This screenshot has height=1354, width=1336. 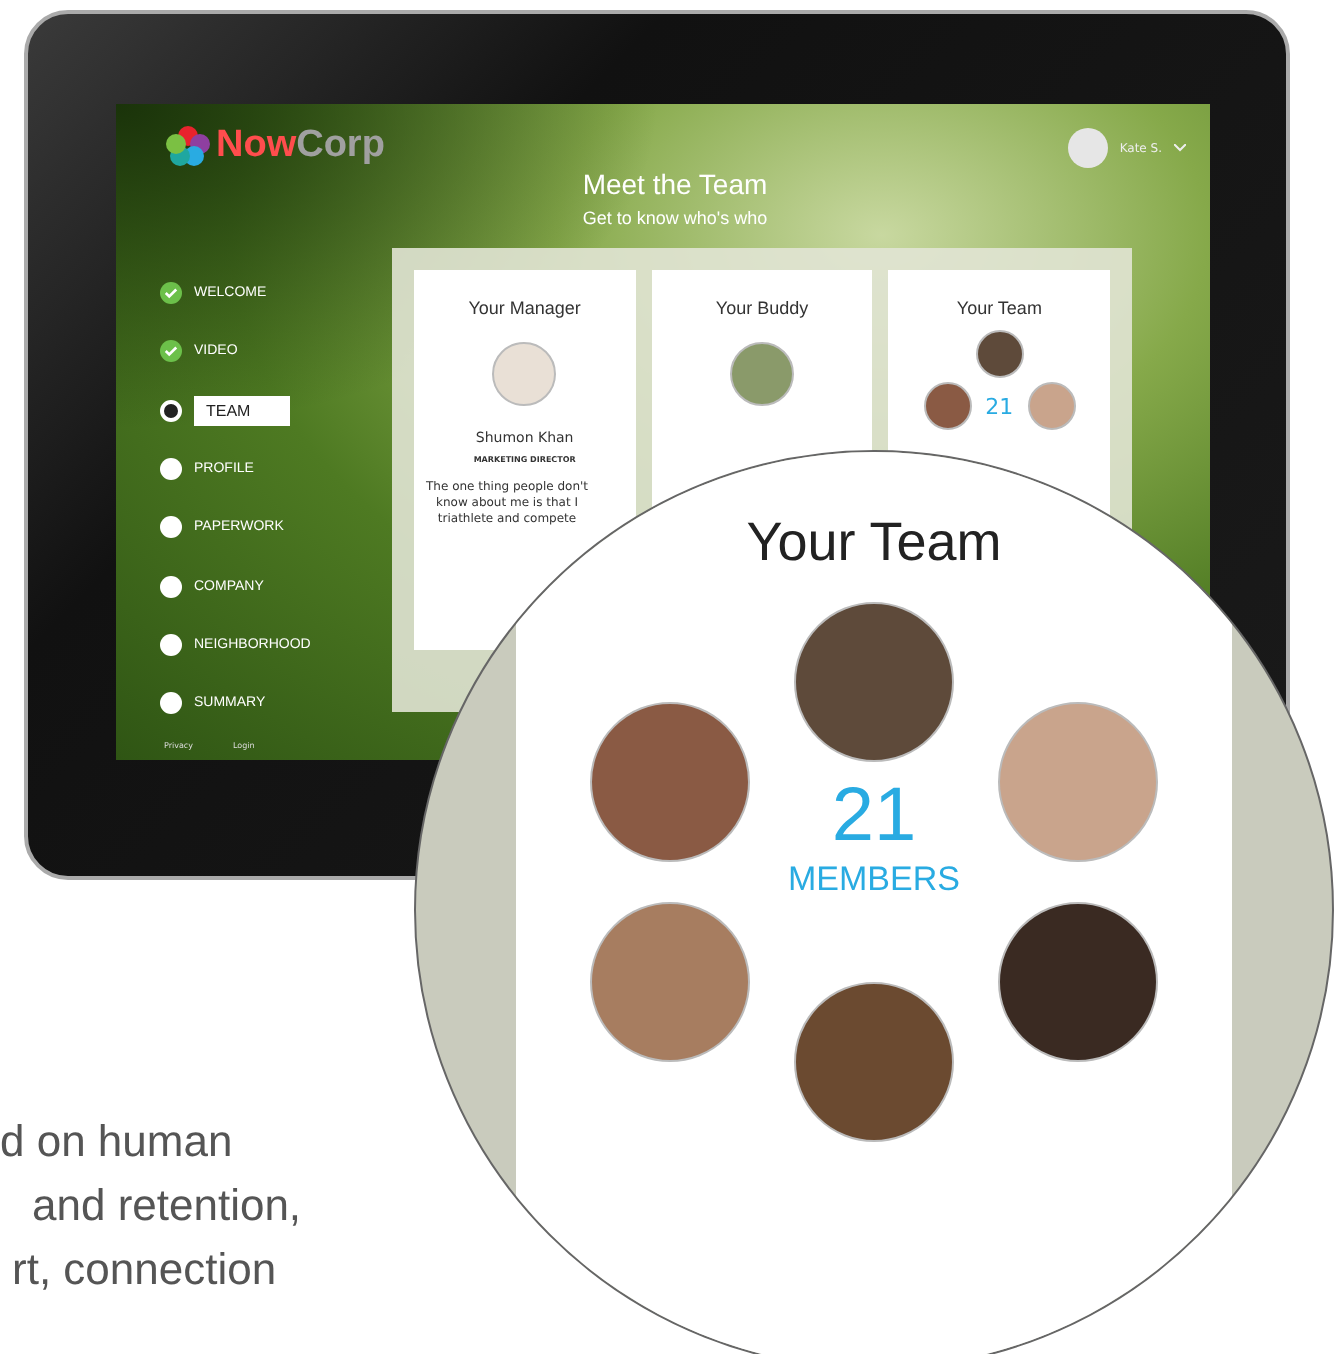 What do you see at coordinates (524, 308) in the screenshot?
I see `card-title: Your Manager` at bounding box center [524, 308].